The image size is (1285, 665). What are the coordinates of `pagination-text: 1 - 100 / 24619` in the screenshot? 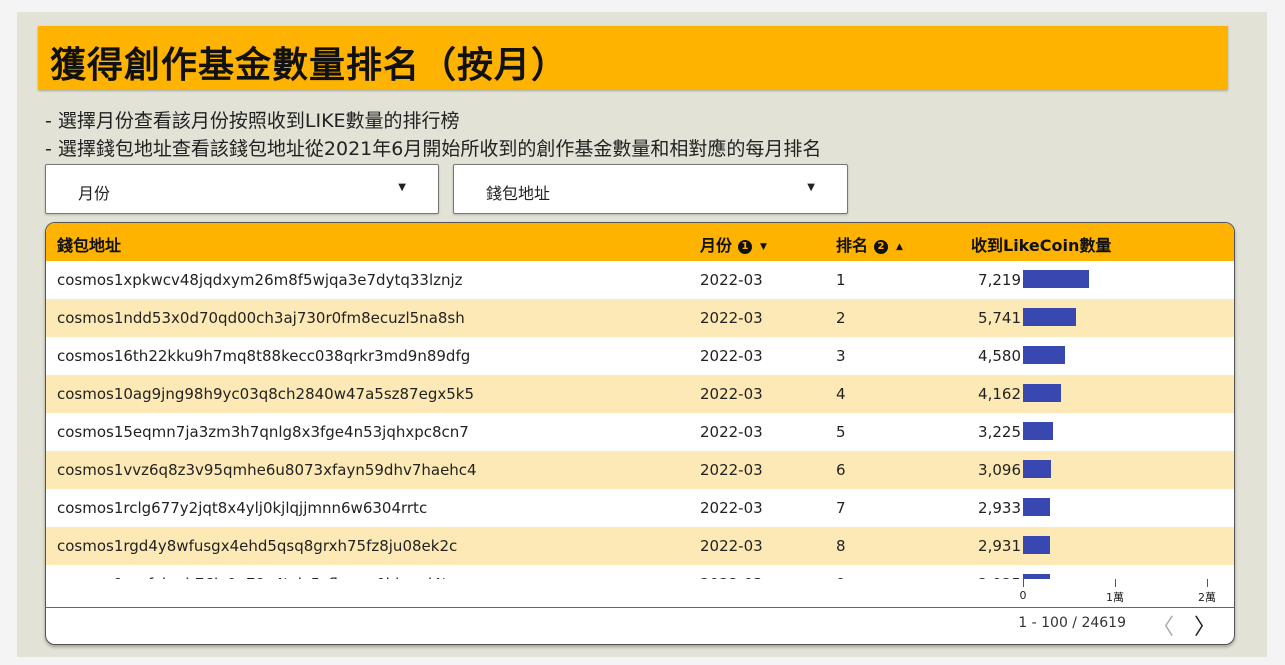 It's located at (1072, 623).